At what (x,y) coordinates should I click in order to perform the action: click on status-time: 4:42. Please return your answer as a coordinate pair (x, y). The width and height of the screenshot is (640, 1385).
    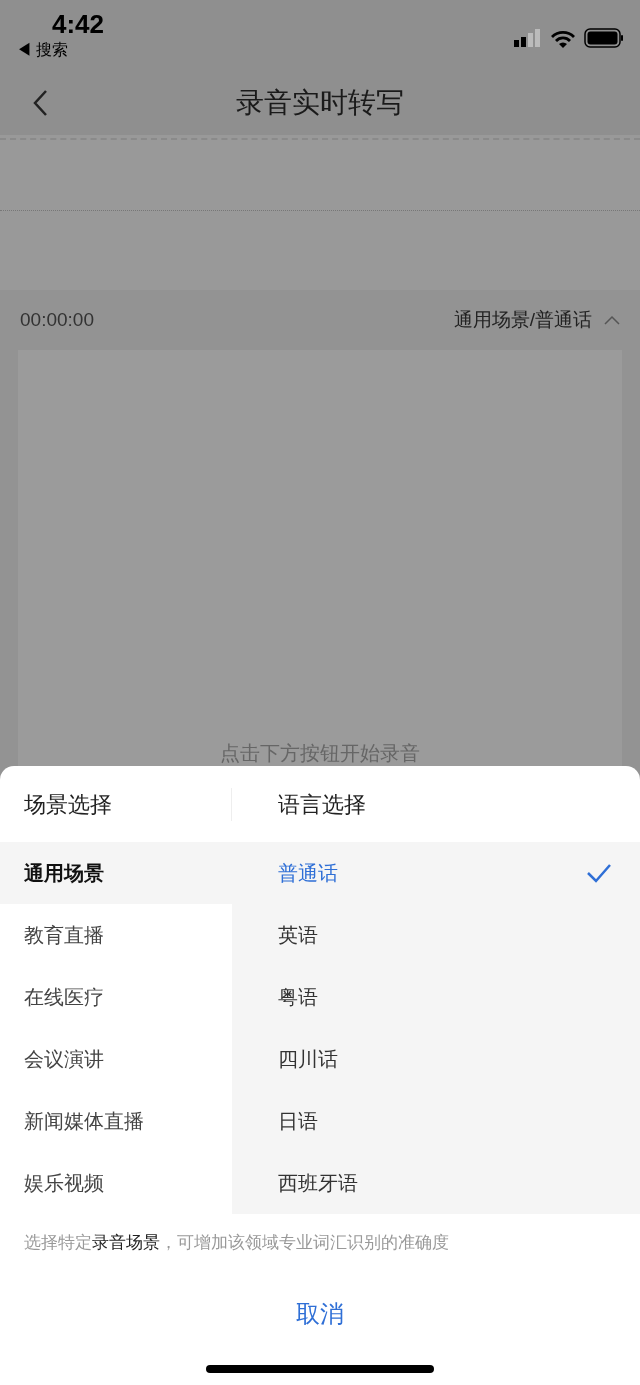
    Looking at the image, I should click on (78, 24).